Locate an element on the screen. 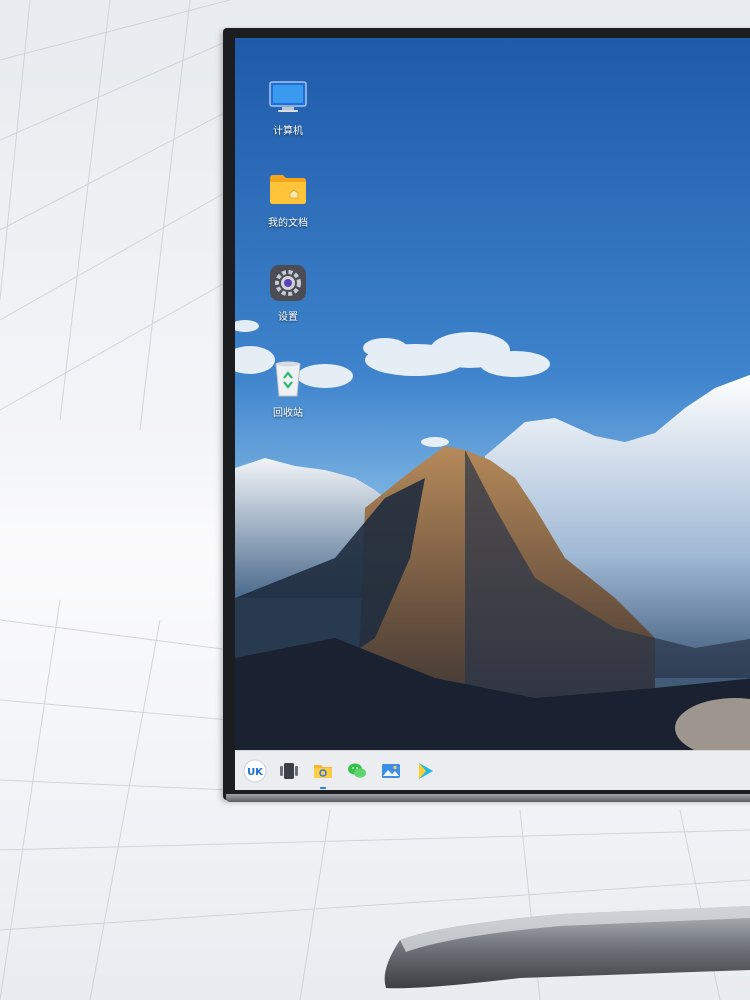 This screenshot has width=750, height=1000. taskbar-start-button: UK is located at coordinates (255, 771).